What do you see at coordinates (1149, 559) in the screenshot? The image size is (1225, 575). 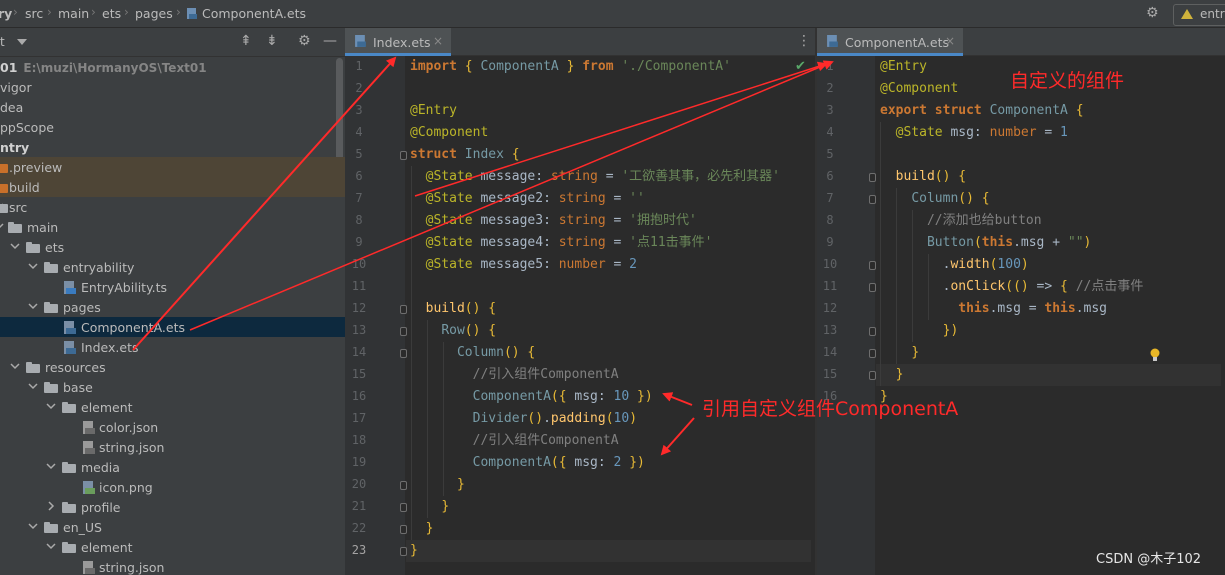 I see `watermark: CSDN @木子102` at bounding box center [1149, 559].